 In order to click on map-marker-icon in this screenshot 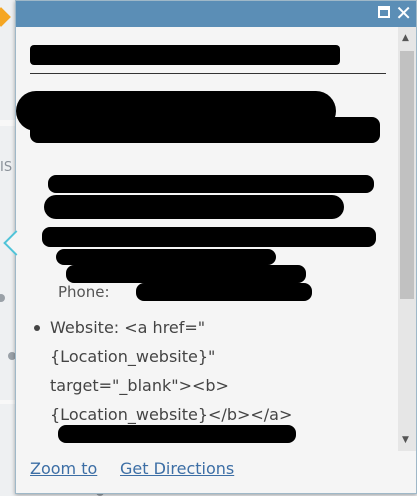, I will do `click(5, 17)`.